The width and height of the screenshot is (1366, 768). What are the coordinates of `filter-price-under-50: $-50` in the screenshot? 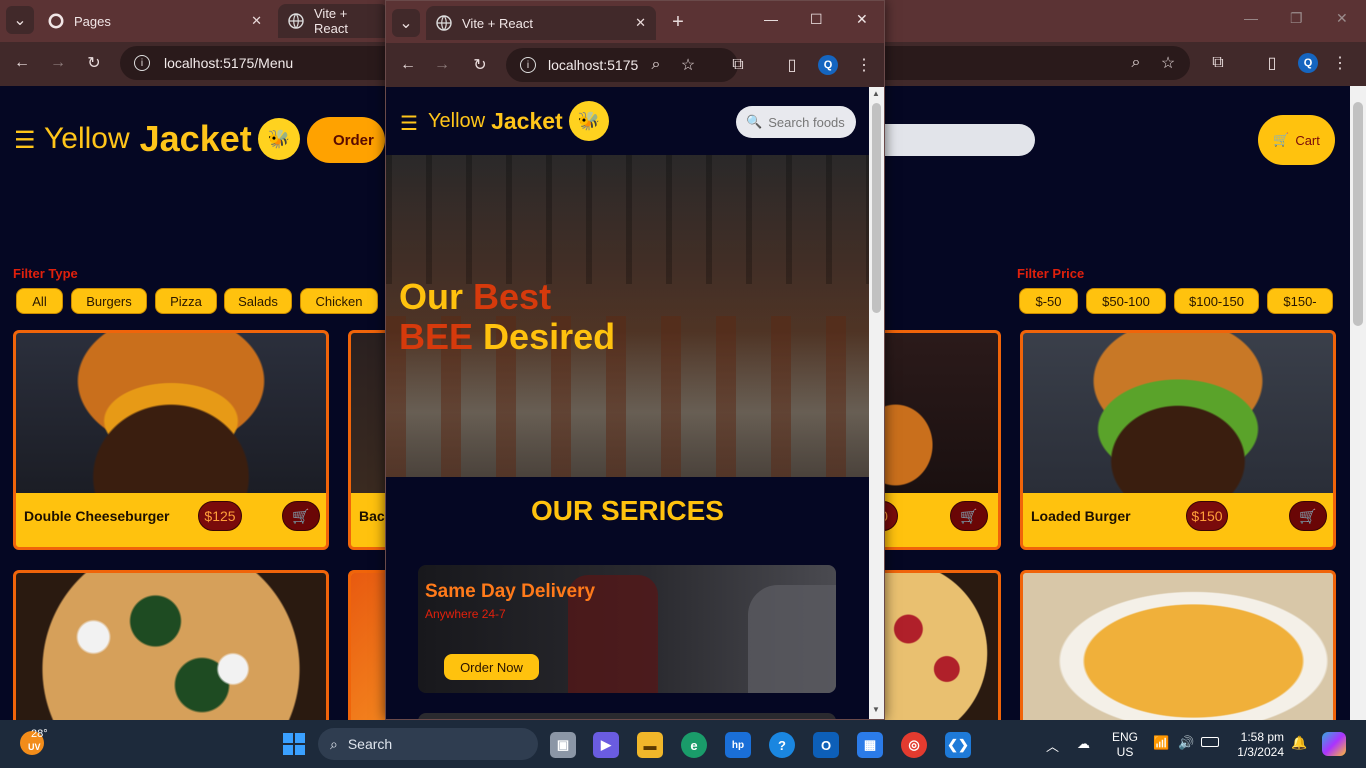 It's located at (1048, 301).